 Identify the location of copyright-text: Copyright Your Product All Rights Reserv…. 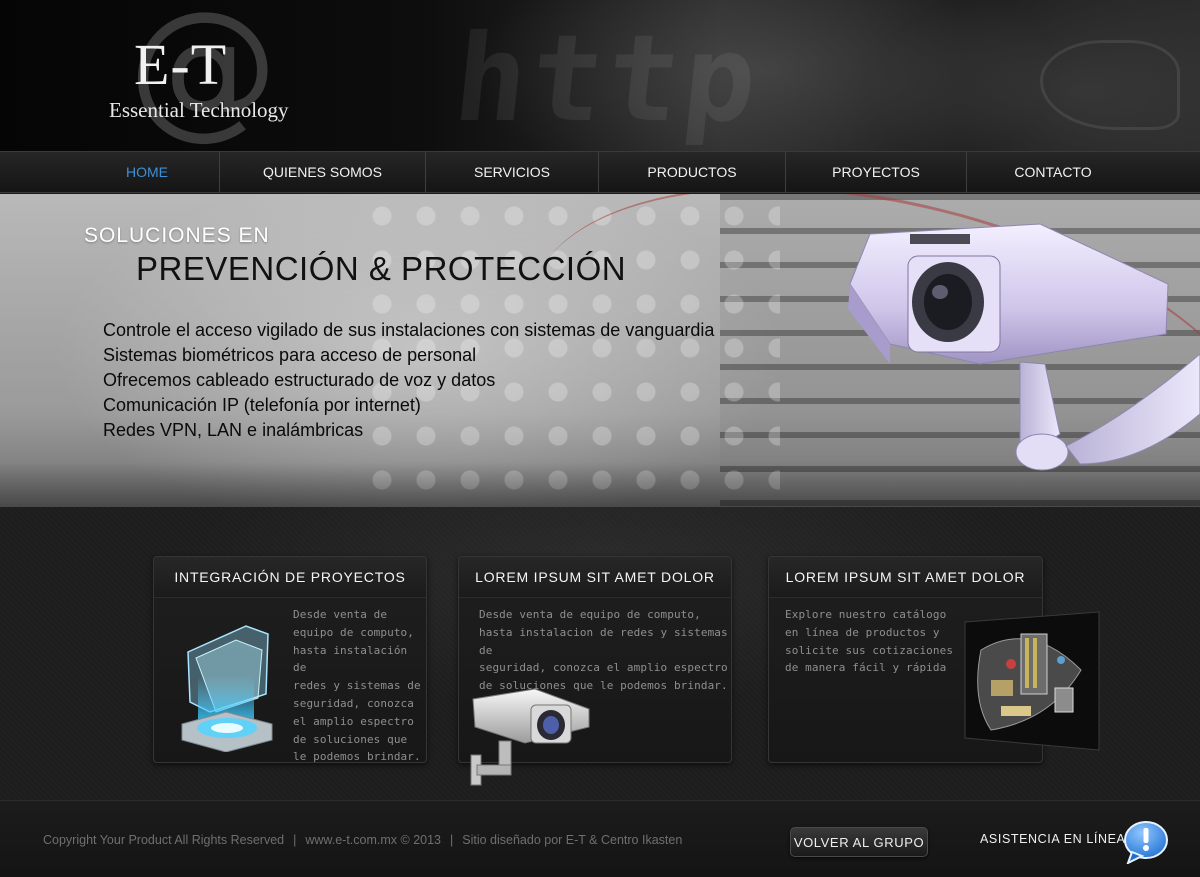
(164, 840).